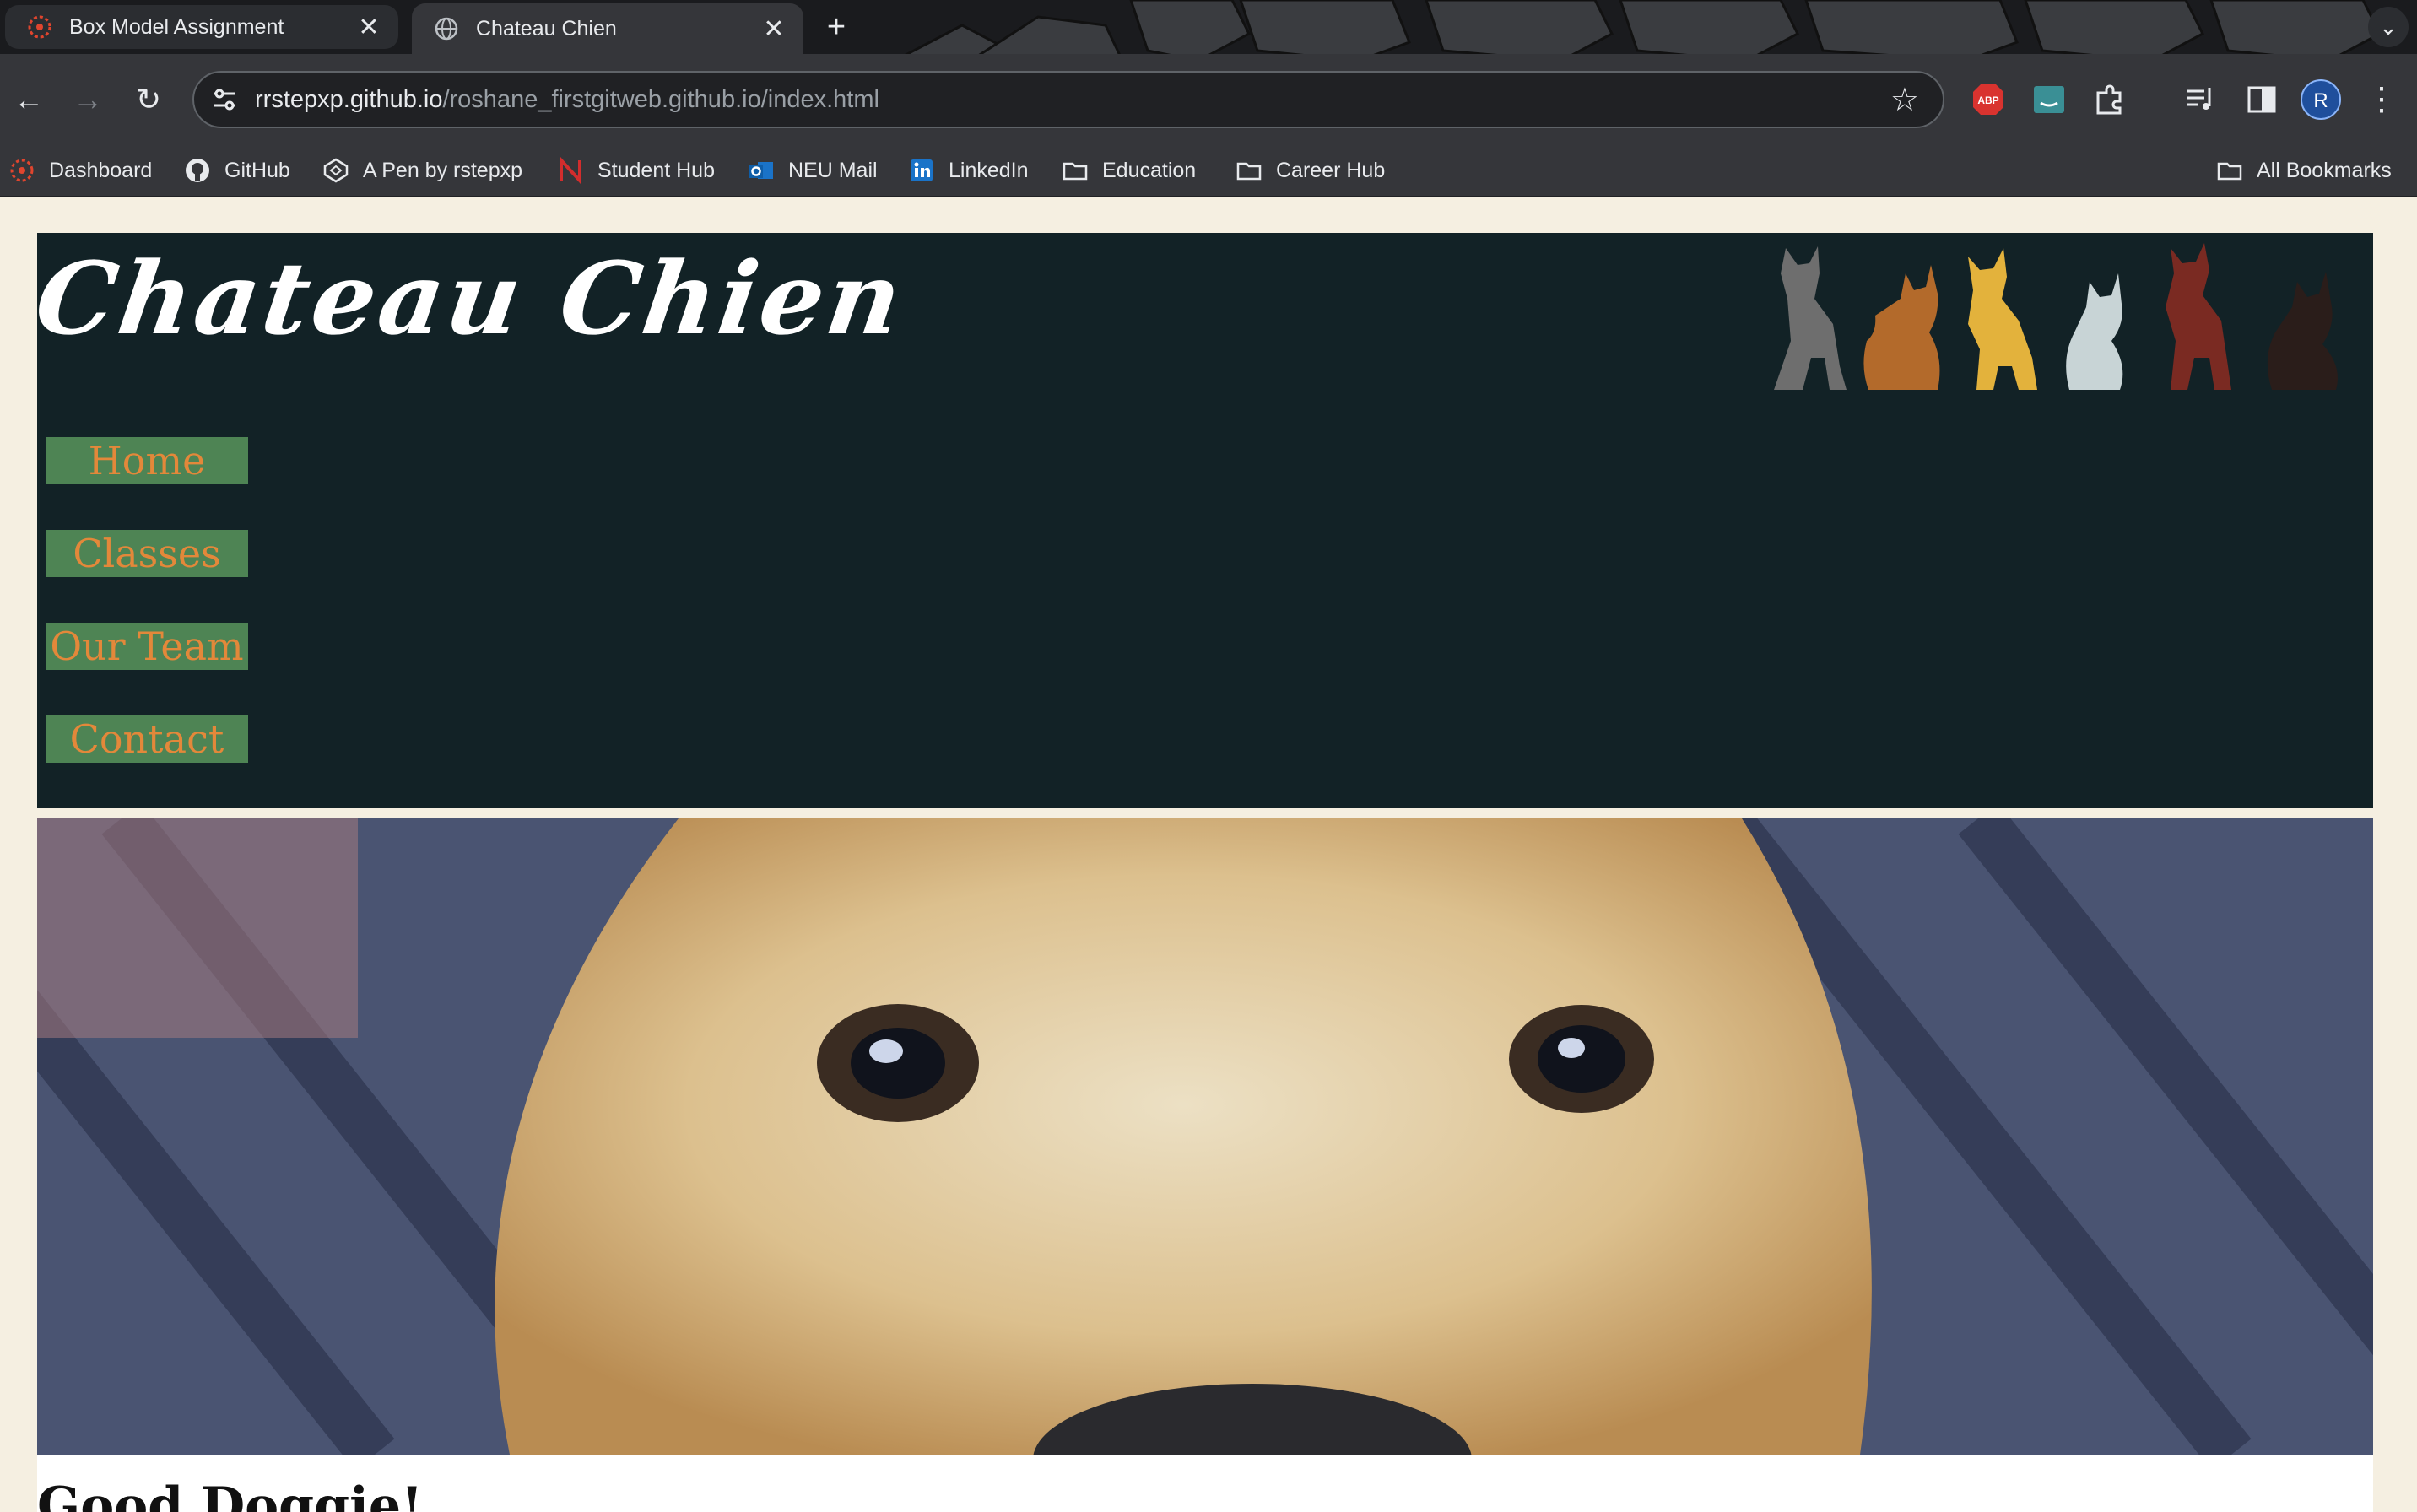 This screenshot has width=2417, height=1512. Describe the element at coordinates (1149, 170) in the screenshot. I see `bookmark-label: Education` at that location.